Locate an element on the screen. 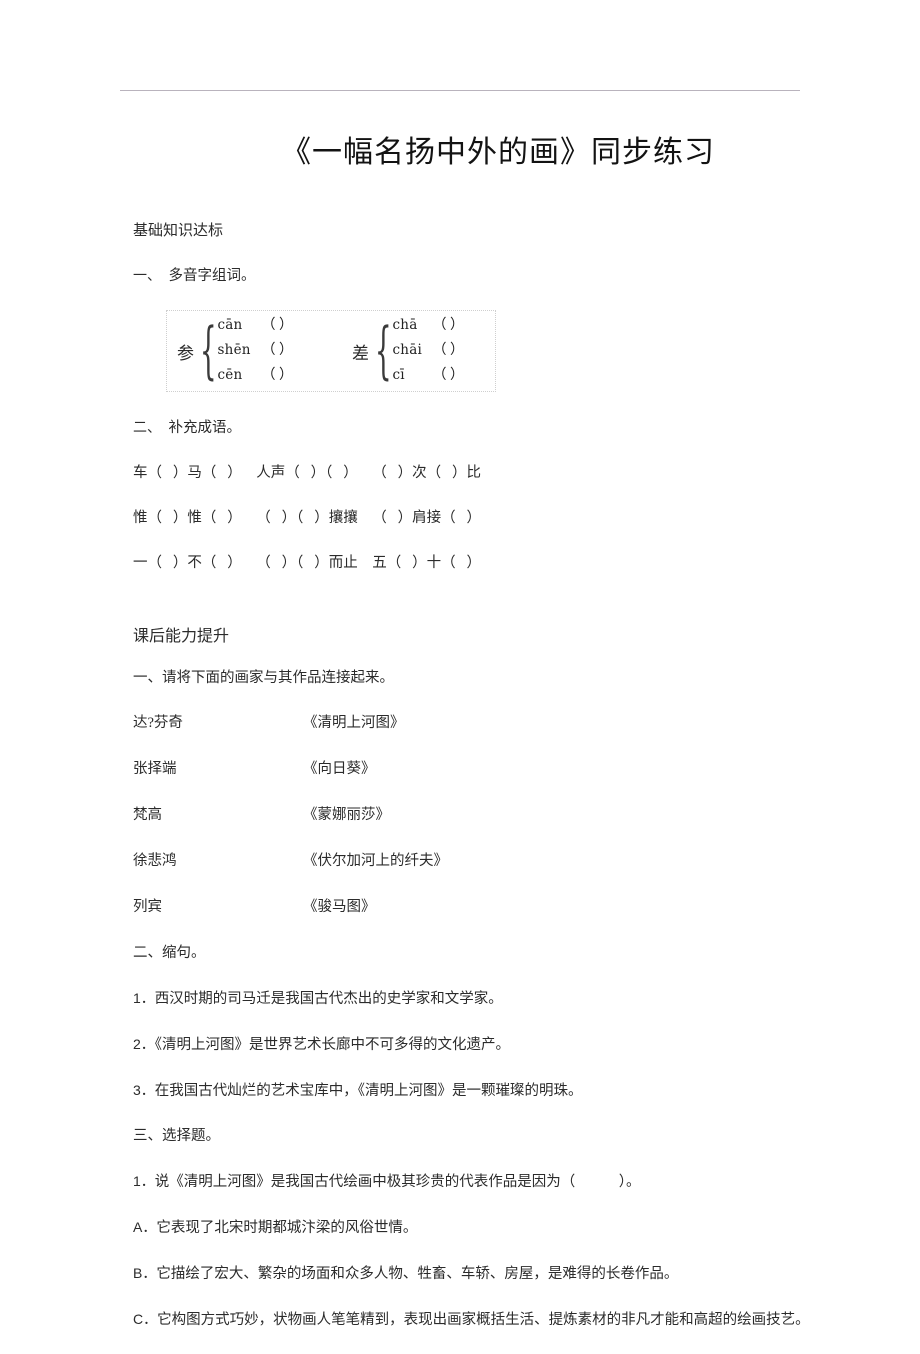 The width and height of the screenshot is (920, 1354). pinyin-reading: shēn is located at coordinates (234, 349).